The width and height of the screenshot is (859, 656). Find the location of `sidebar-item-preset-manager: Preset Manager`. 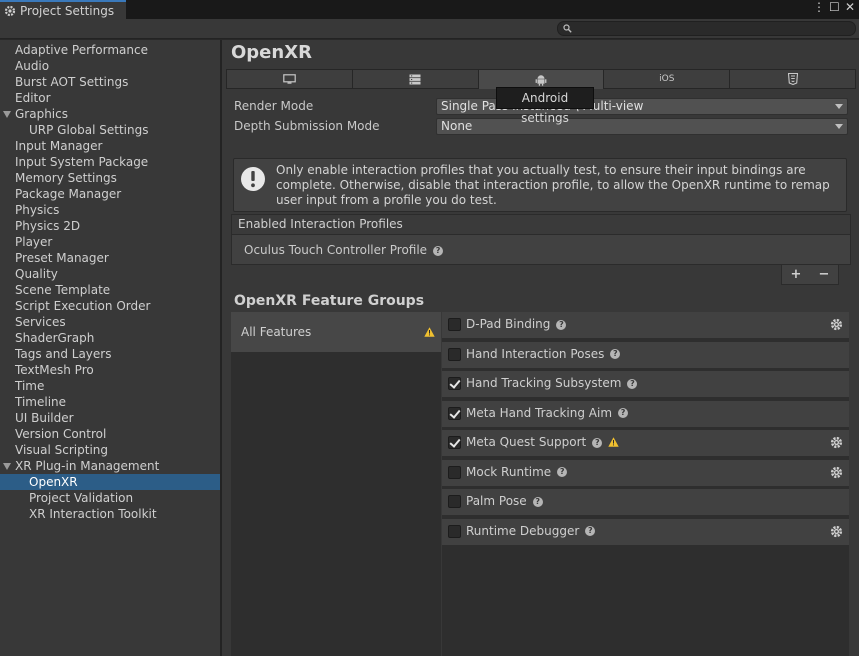

sidebar-item-preset-manager: Preset Manager is located at coordinates (110, 258).